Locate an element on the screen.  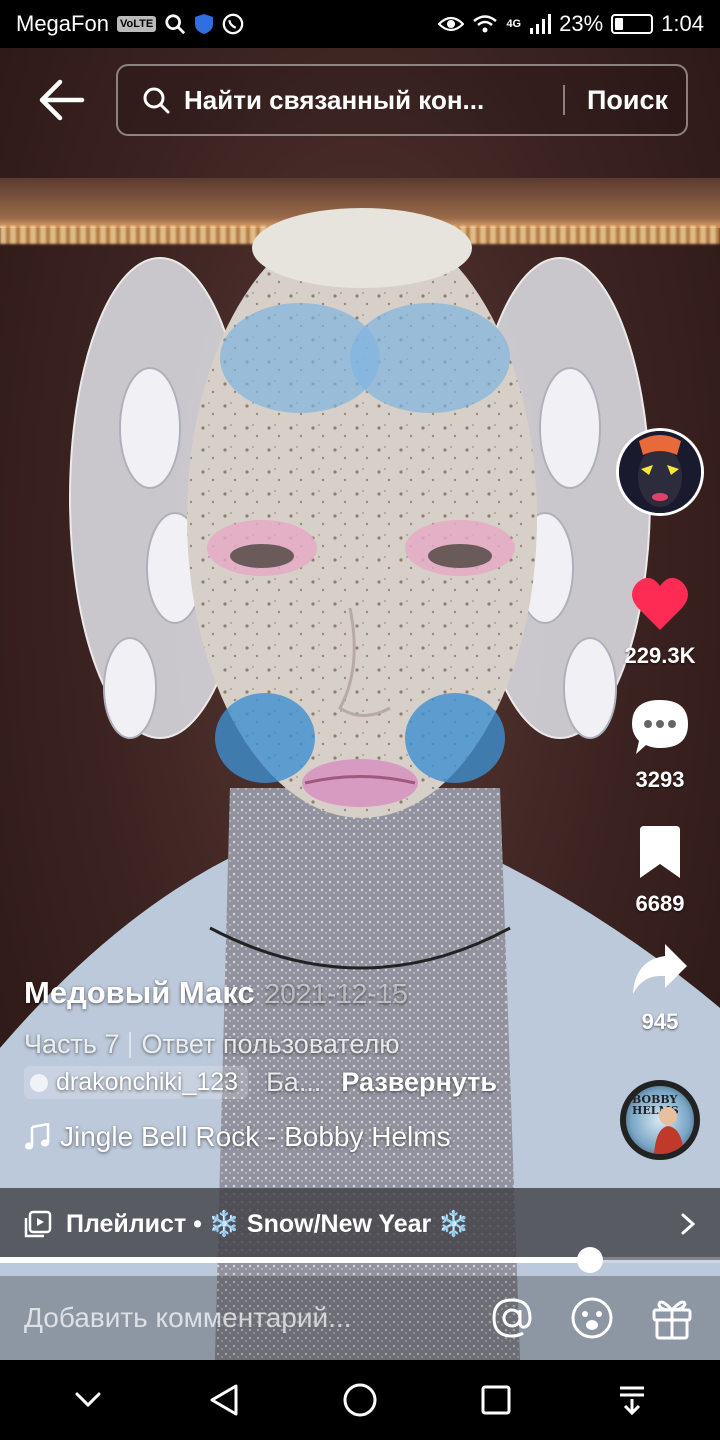
battery-percent: 23% is located at coordinates (581, 23).